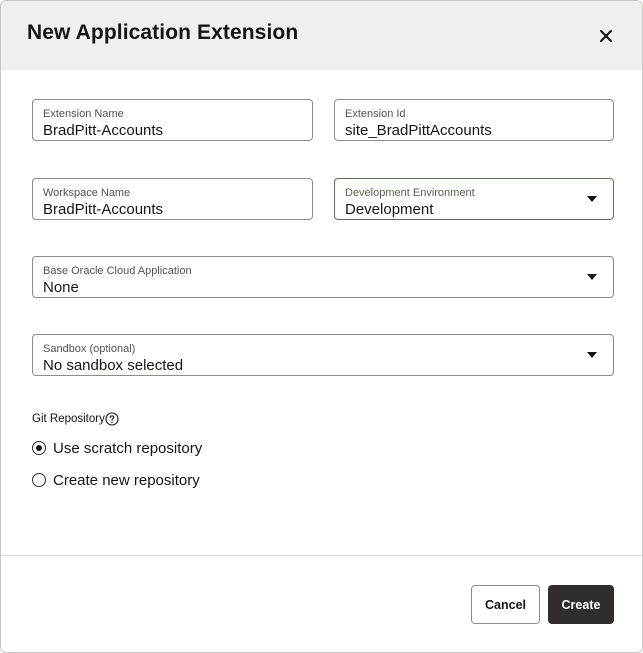 Image resolution: width=643 pixels, height=653 pixels. Describe the element at coordinates (163, 32) in the screenshot. I see `dialog-title: New Application Extension` at that location.